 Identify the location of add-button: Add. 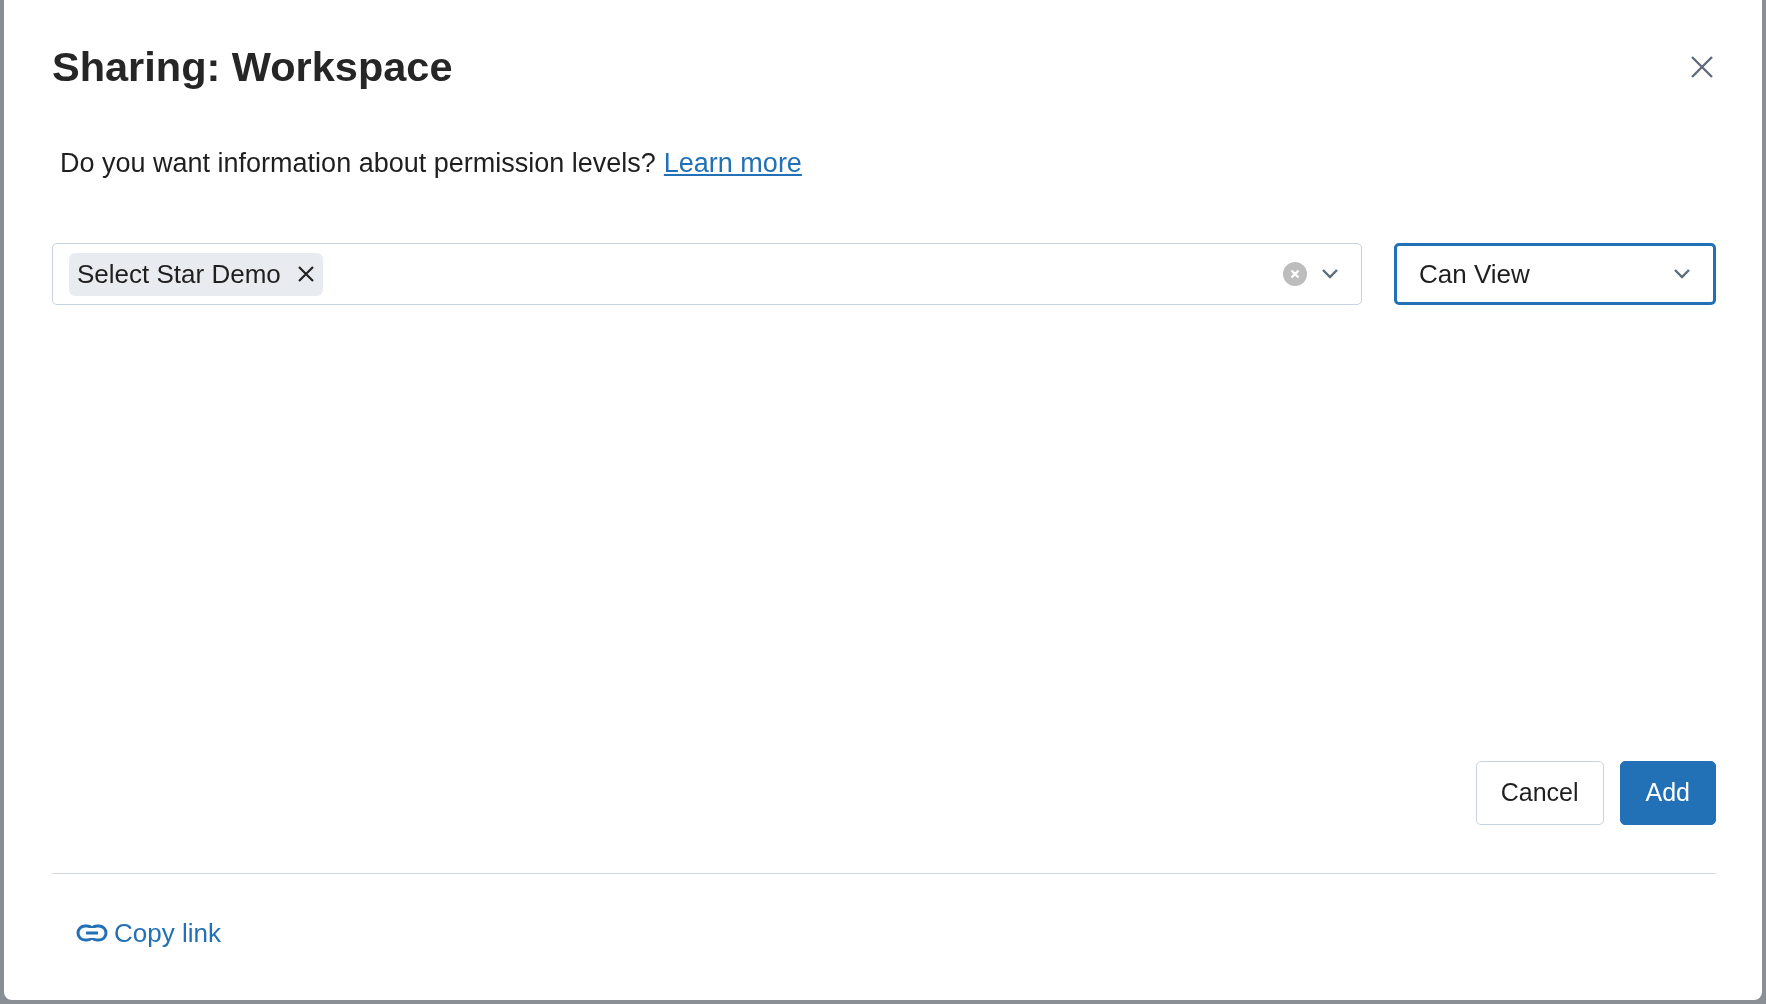
(1667, 792).